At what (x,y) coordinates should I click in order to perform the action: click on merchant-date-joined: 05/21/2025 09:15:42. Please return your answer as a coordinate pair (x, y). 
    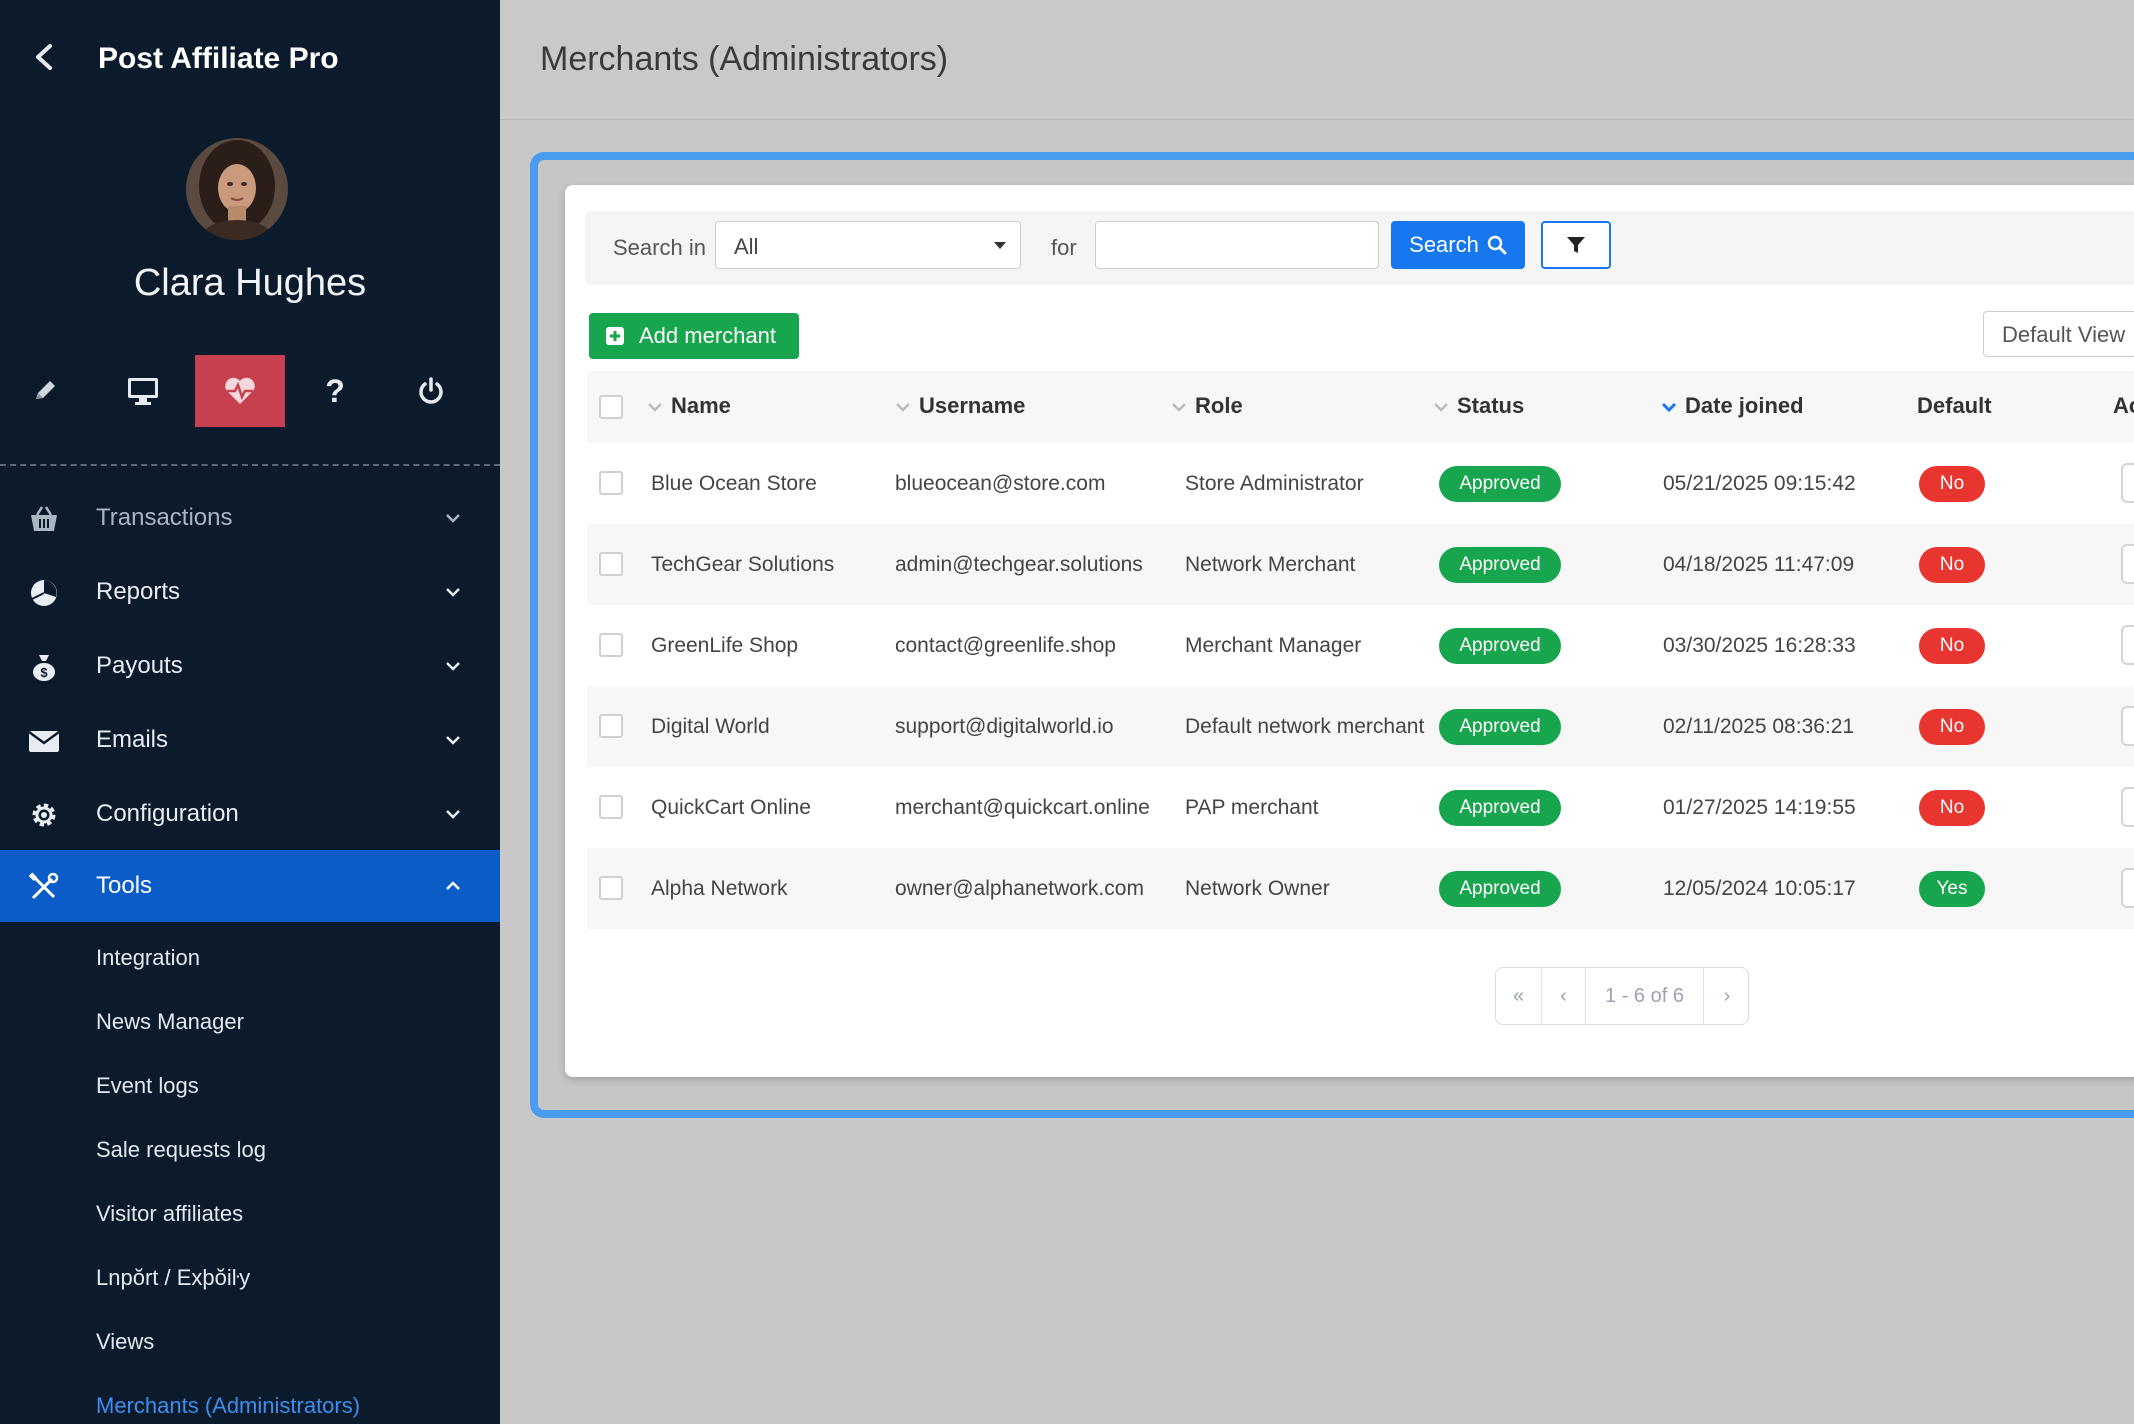
    Looking at the image, I should click on (1759, 483).